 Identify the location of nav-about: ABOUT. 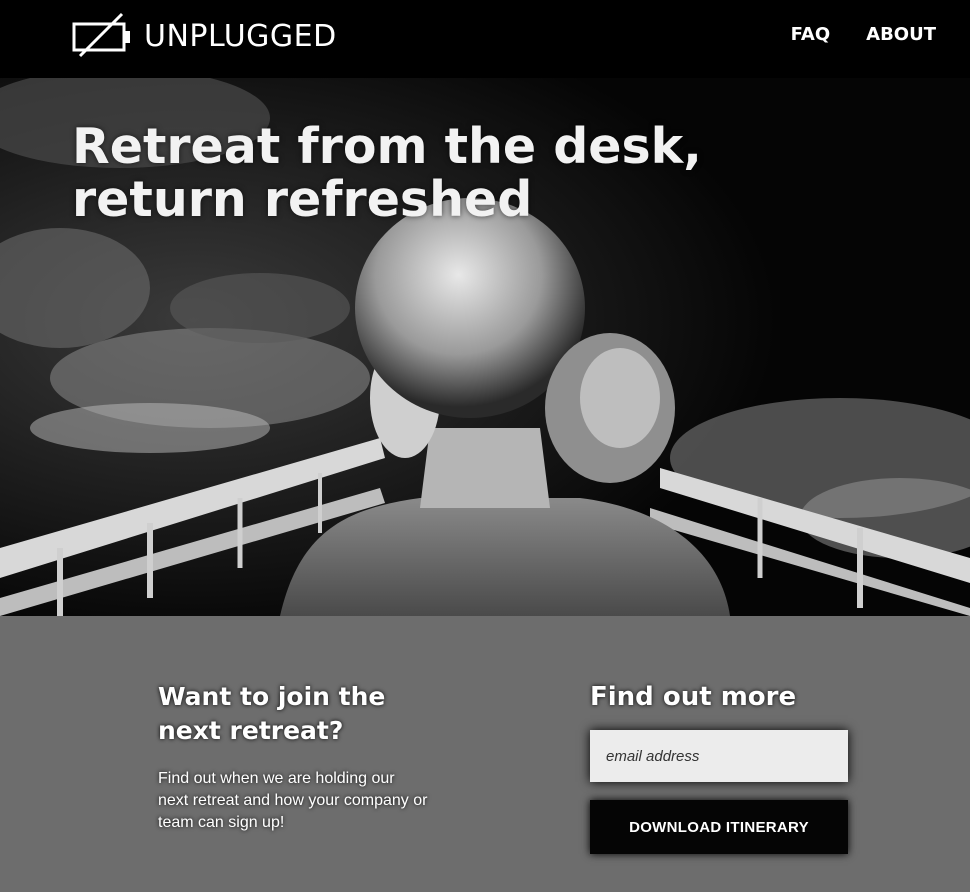
(901, 34).